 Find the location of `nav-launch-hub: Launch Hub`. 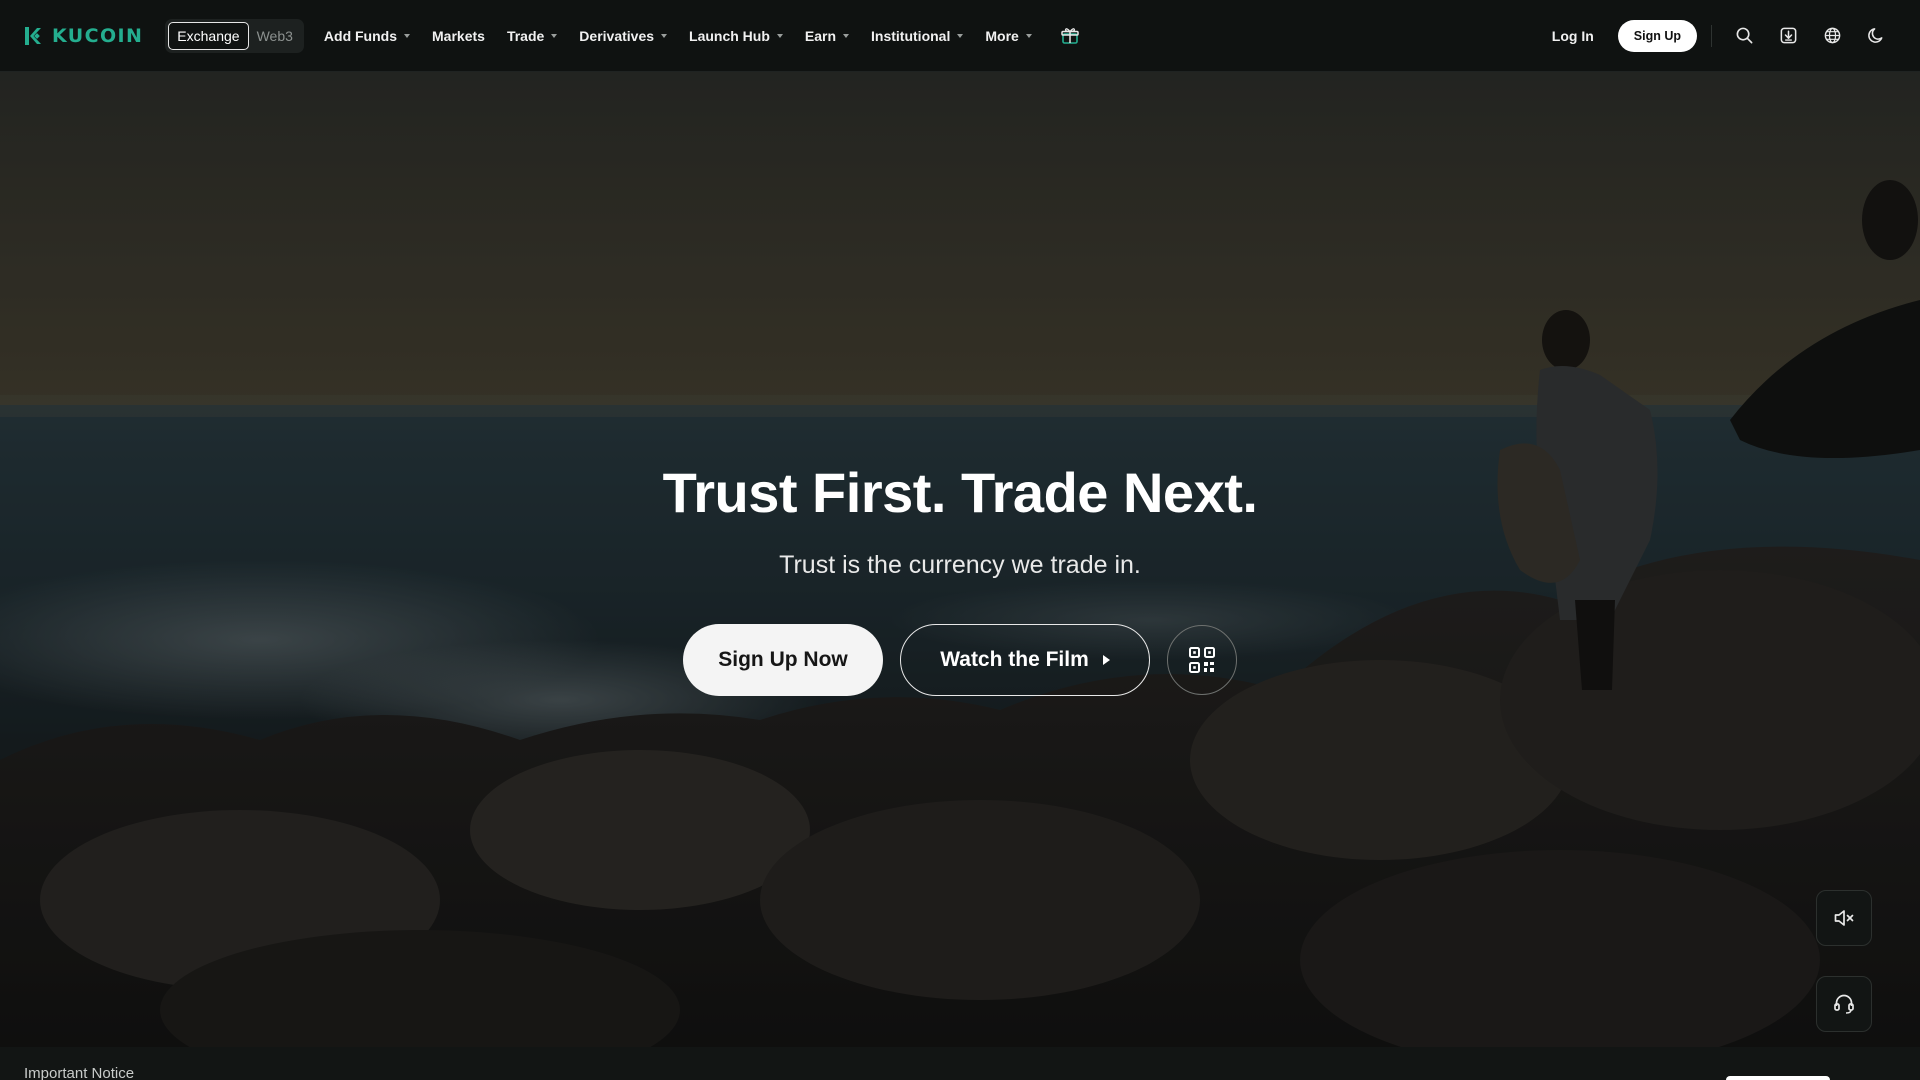

nav-launch-hub: Launch Hub is located at coordinates (736, 36).